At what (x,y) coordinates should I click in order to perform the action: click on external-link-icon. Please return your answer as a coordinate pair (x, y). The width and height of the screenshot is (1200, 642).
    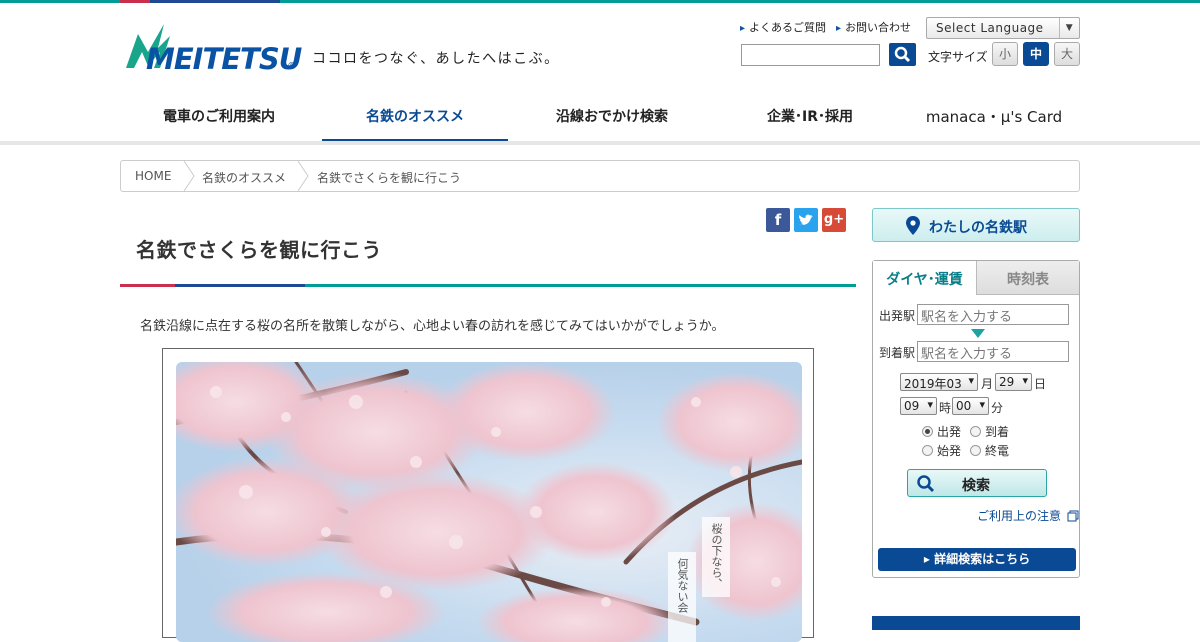
    Looking at the image, I should click on (1073, 516).